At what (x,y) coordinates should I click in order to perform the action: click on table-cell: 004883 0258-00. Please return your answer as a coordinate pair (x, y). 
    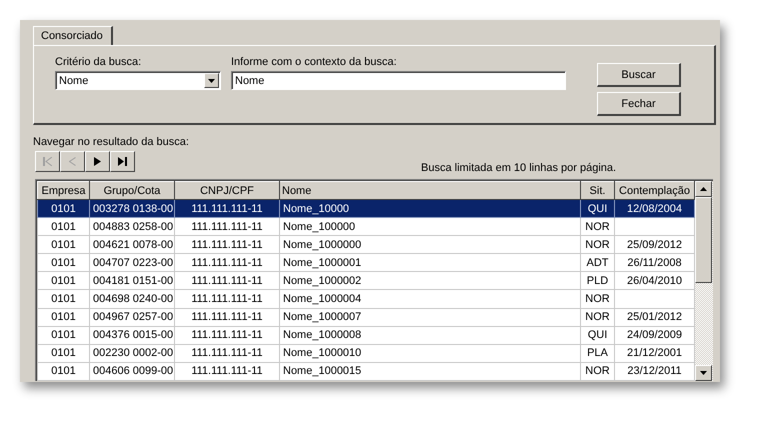
    Looking at the image, I should click on (132, 227).